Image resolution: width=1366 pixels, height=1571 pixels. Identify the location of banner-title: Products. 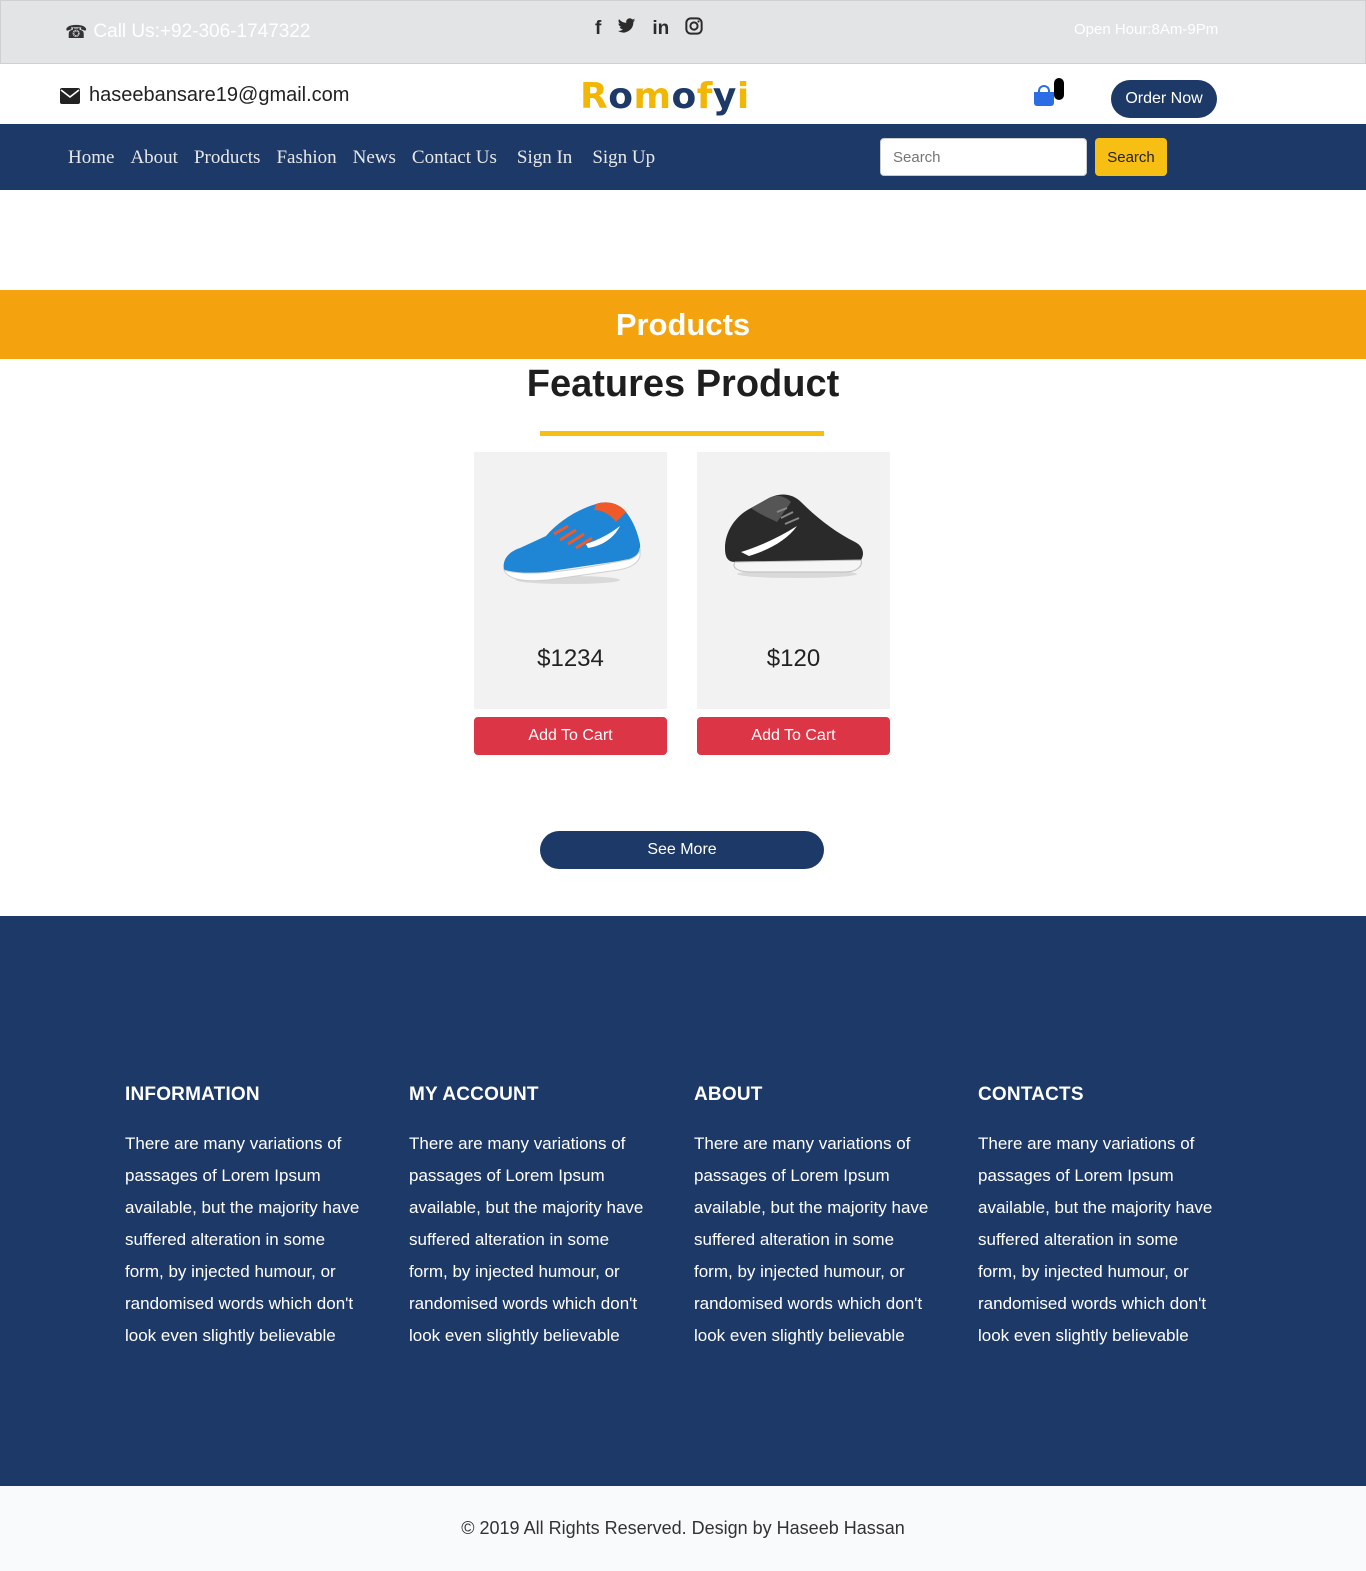
(683, 324).